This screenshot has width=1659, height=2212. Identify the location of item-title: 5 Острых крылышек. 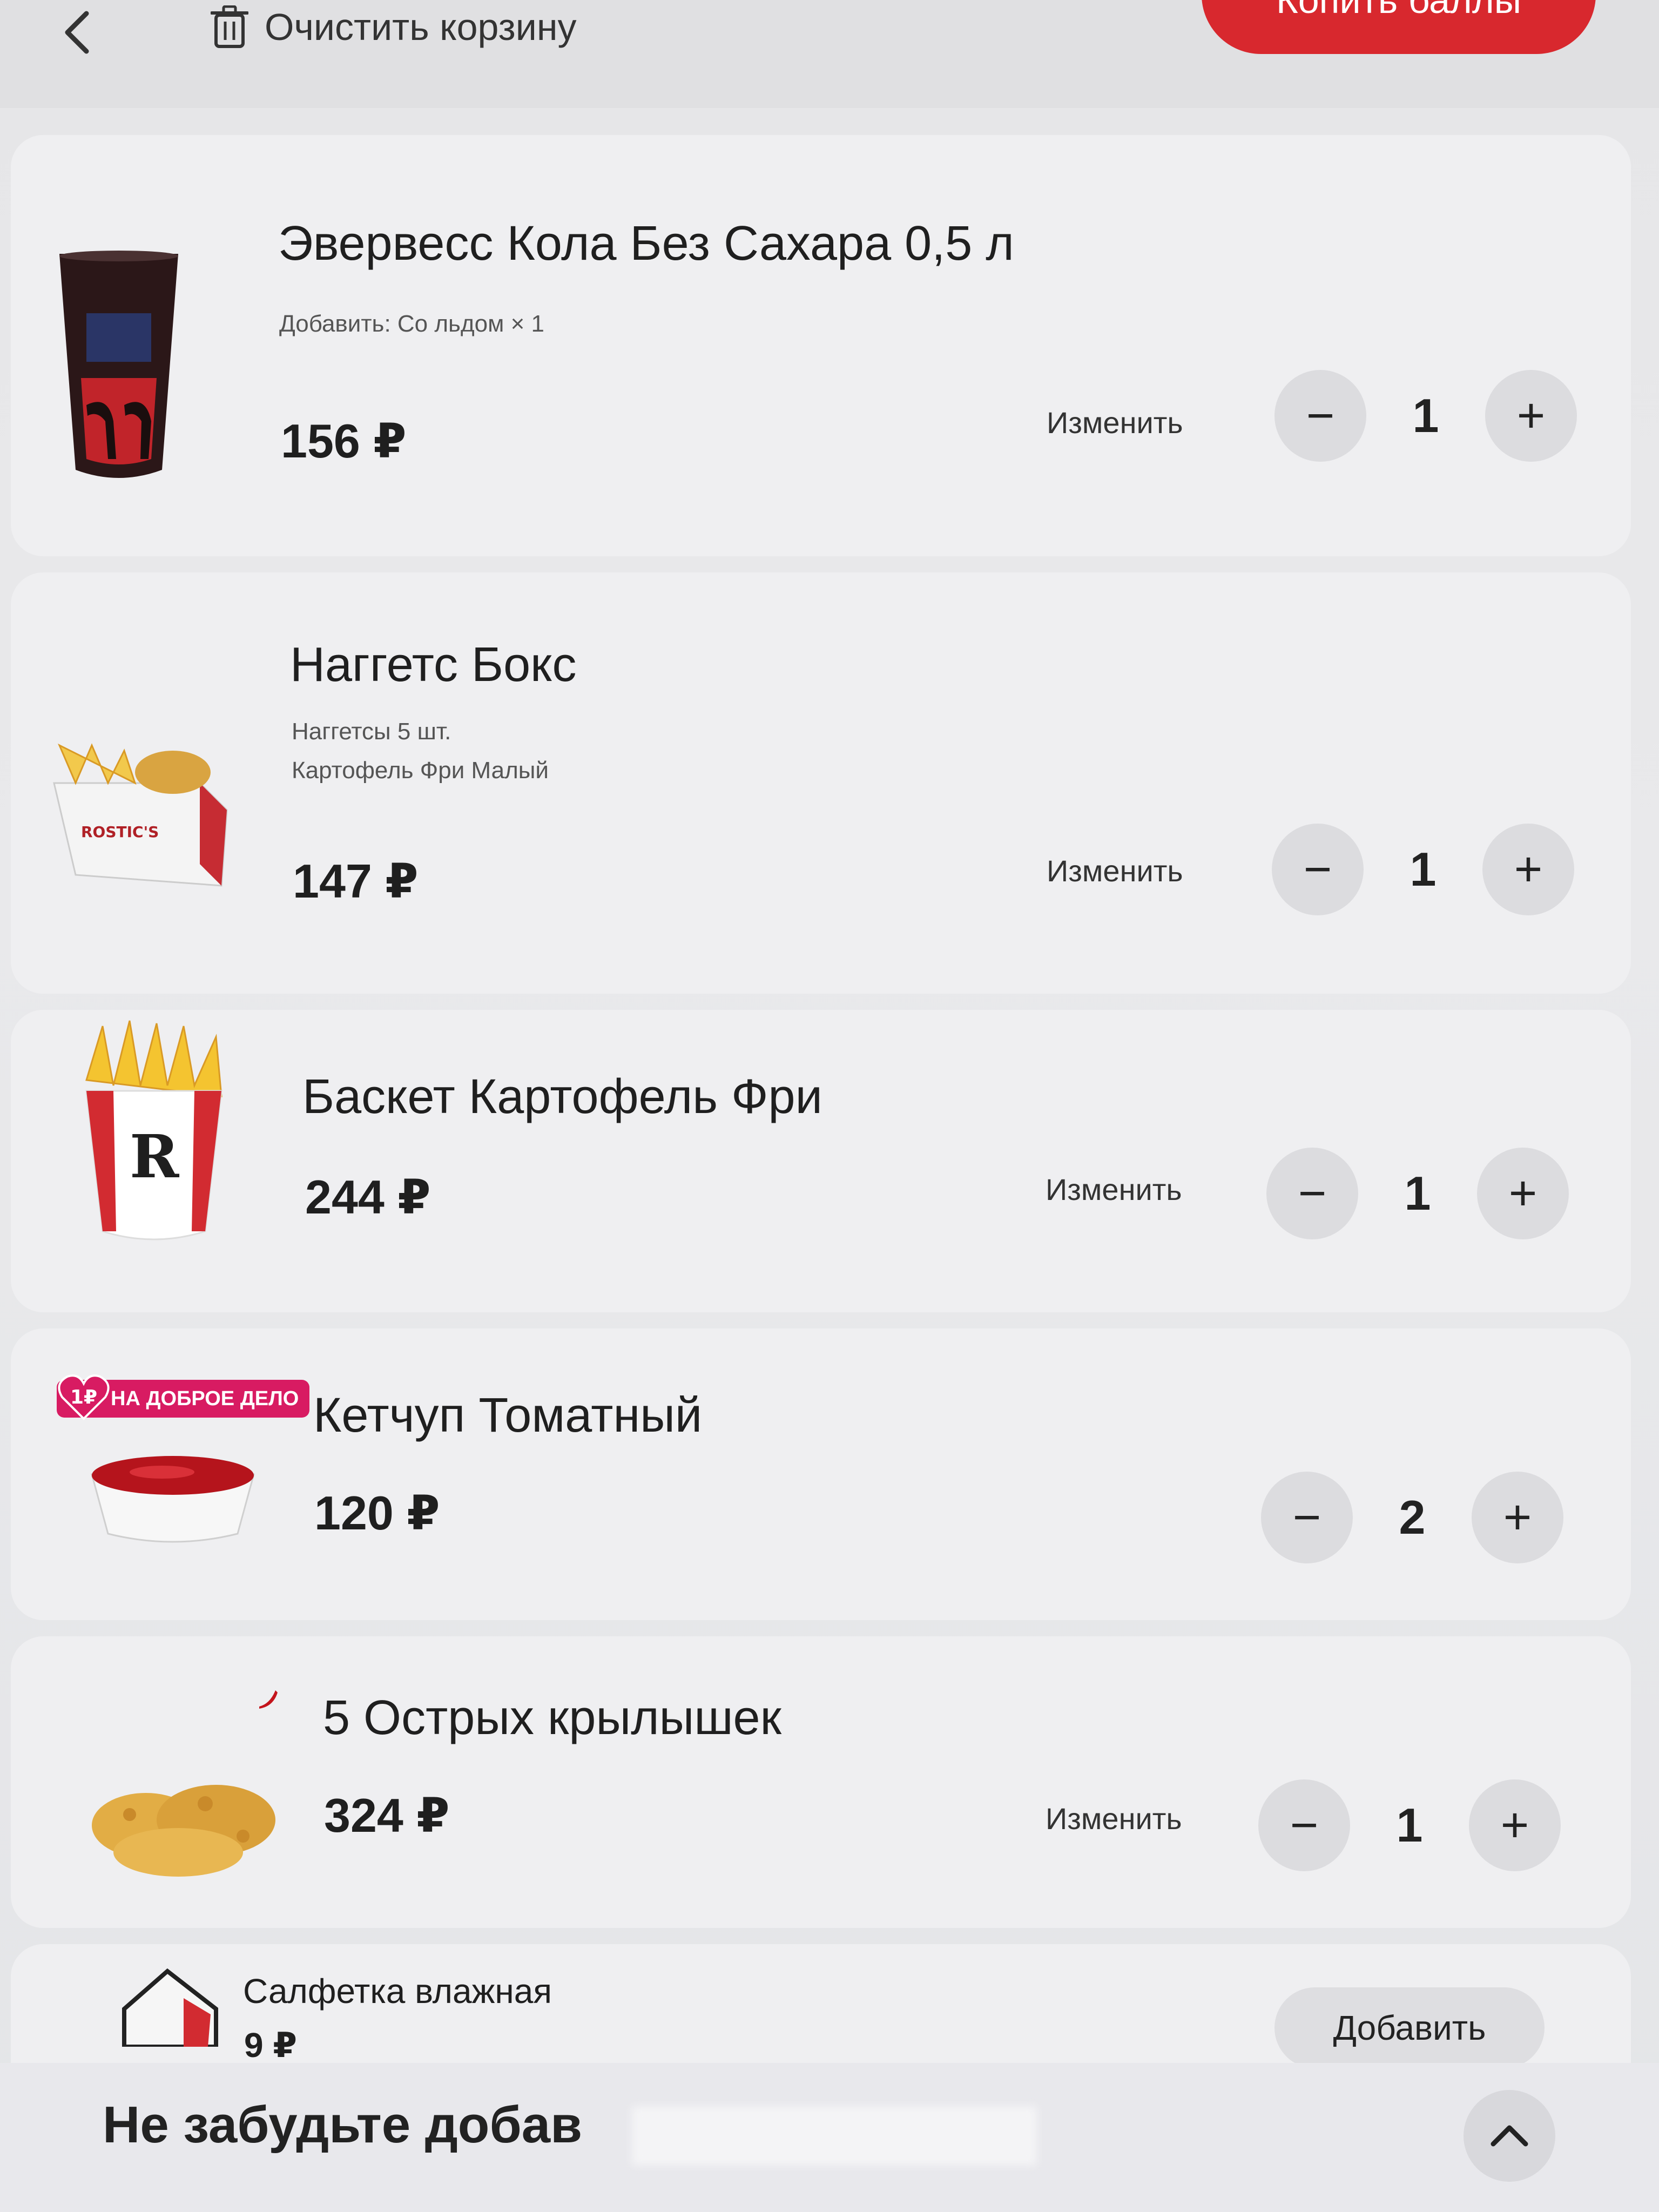
(552, 1718).